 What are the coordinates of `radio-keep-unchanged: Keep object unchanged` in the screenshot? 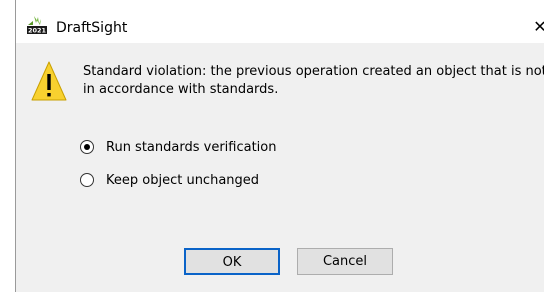 It's located at (169, 180).